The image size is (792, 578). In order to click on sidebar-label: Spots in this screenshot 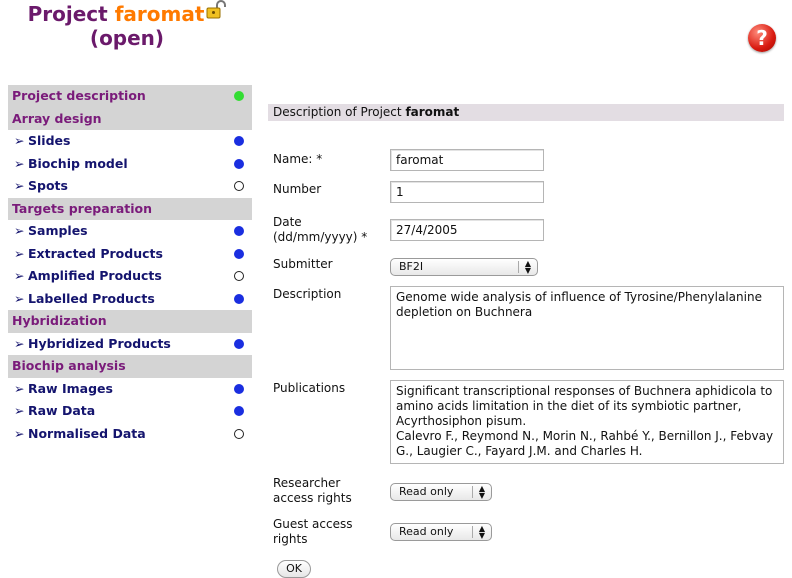, I will do `click(48, 185)`.